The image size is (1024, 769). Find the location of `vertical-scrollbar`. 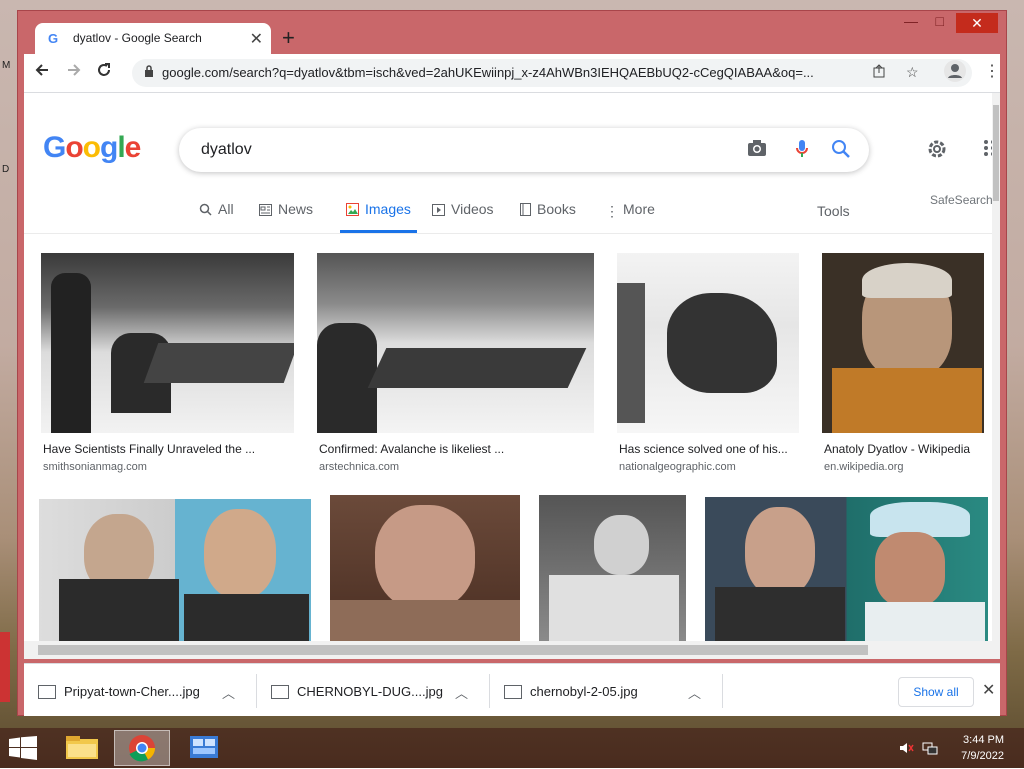

vertical-scrollbar is located at coordinates (996, 367).